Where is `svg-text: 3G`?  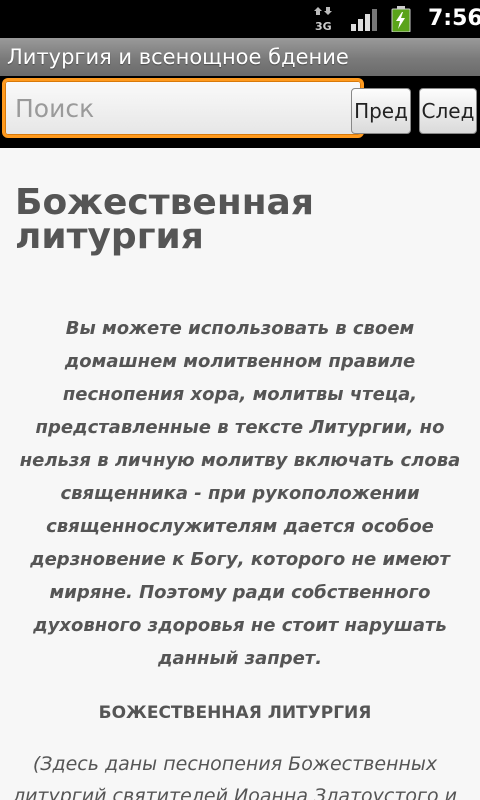
svg-text: 3G is located at coordinates (323, 26).